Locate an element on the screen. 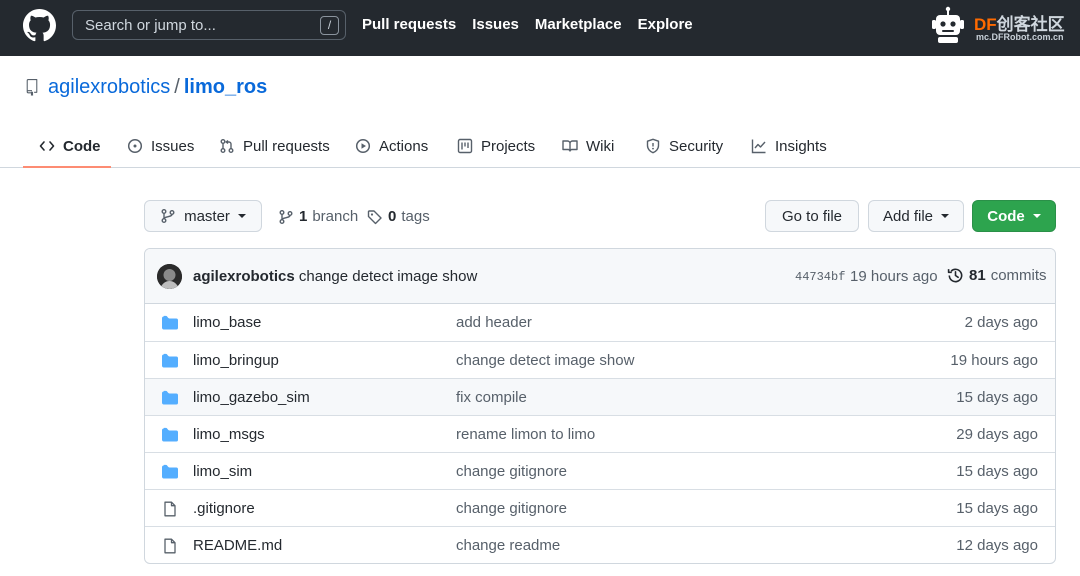  tab-pull-requests: Pull requests is located at coordinates (274, 146).